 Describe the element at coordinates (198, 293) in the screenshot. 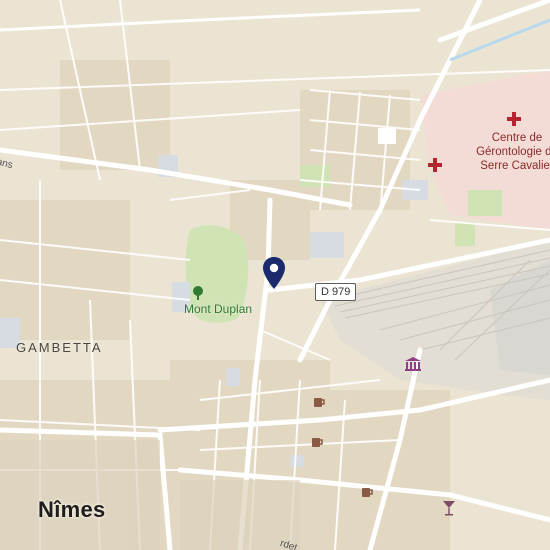

I see `tree-icon` at that location.